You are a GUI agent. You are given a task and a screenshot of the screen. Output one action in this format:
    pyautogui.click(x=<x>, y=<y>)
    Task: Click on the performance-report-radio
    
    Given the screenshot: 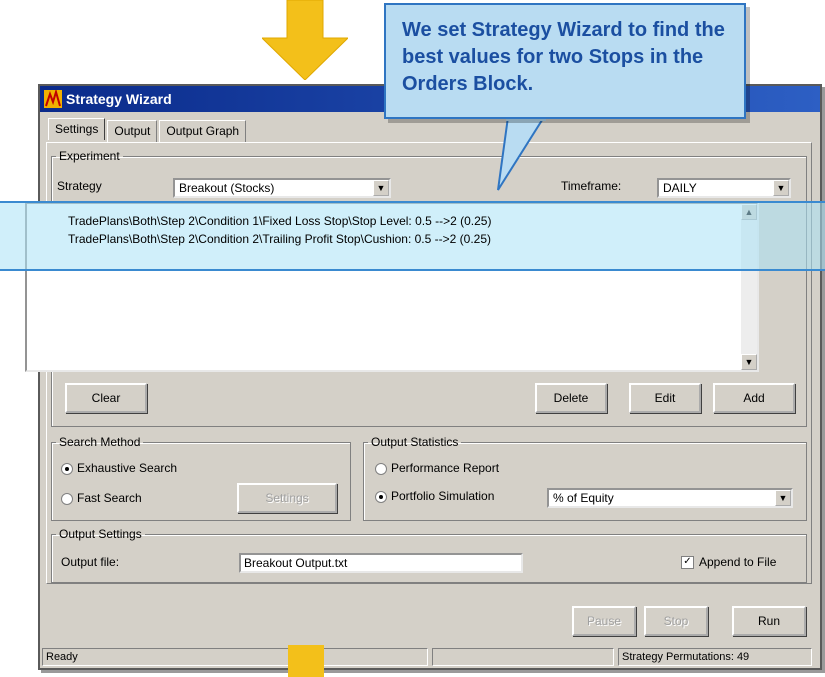 What is the action you would take?
    pyautogui.click(x=381, y=469)
    